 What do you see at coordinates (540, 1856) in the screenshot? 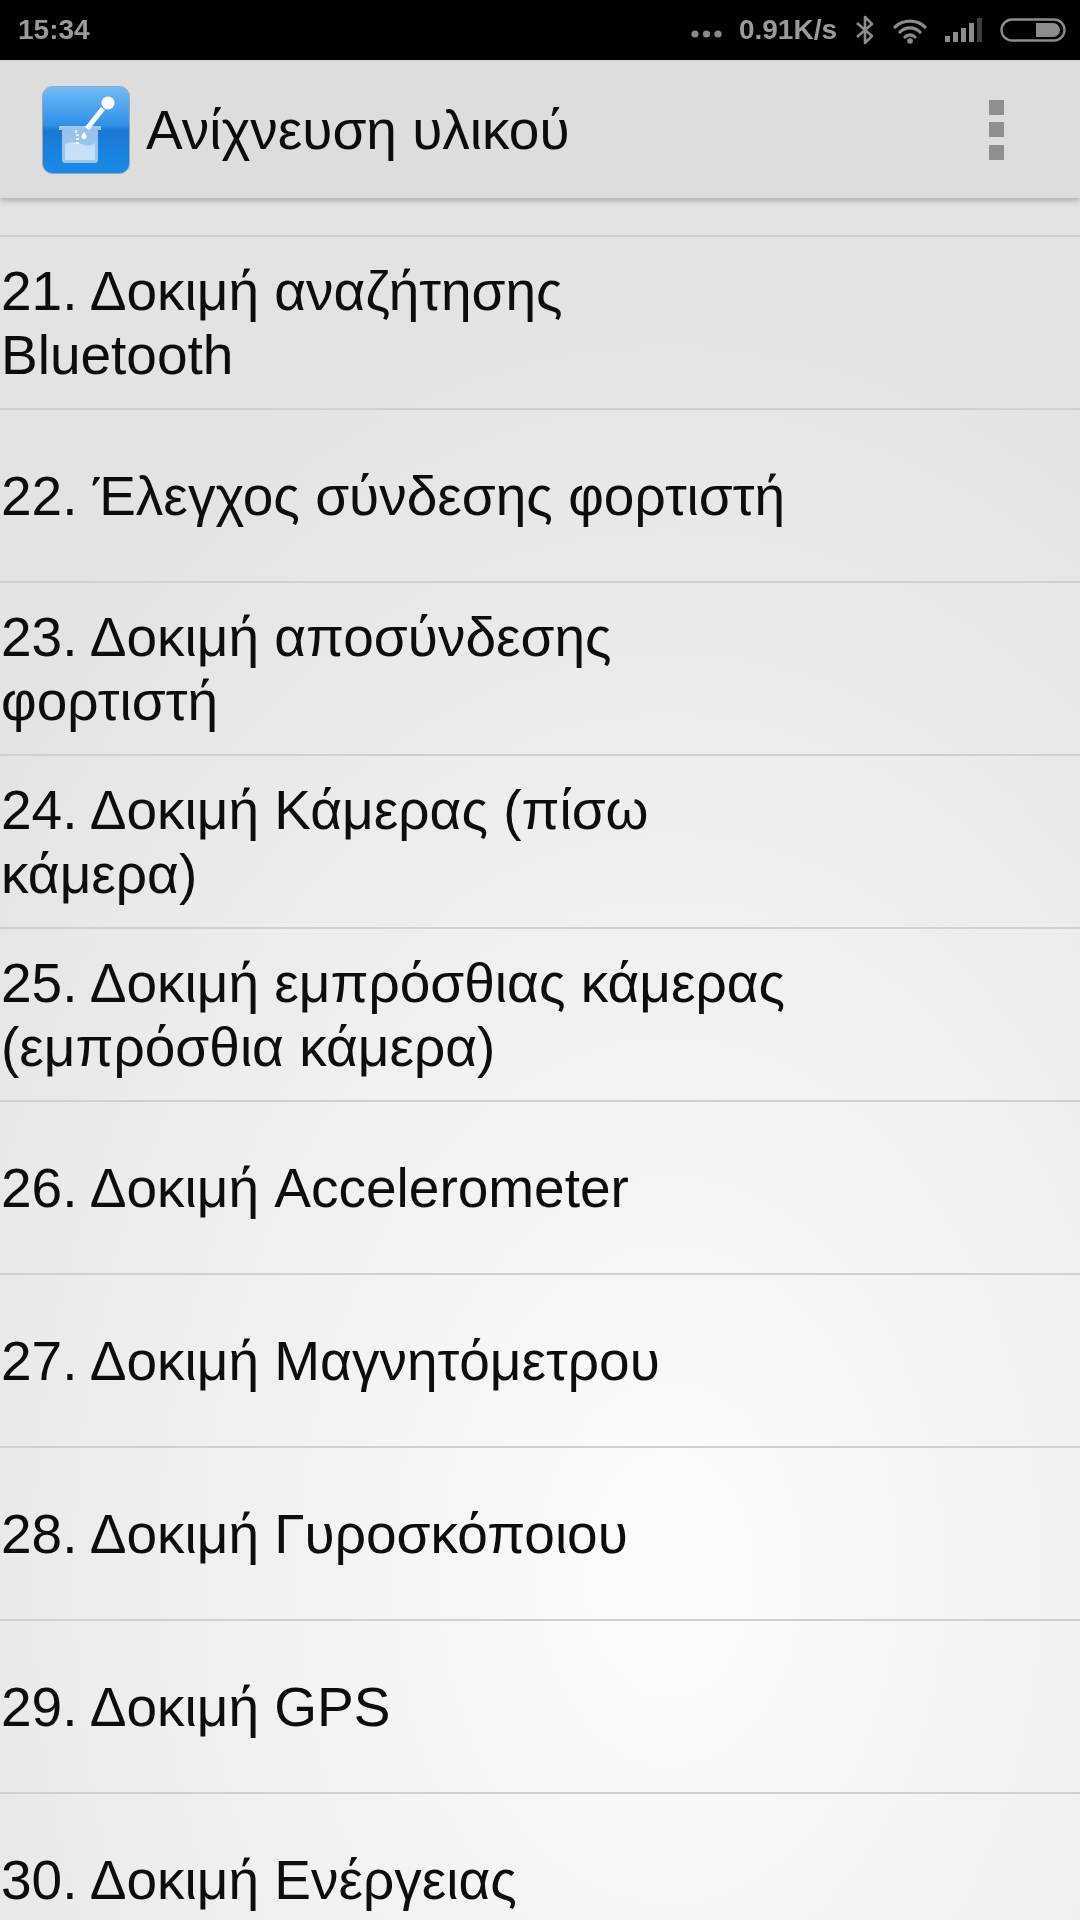
I see `list-item: 30. Δοκιμή Ενέργειας` at bounding box center [540, 1856].